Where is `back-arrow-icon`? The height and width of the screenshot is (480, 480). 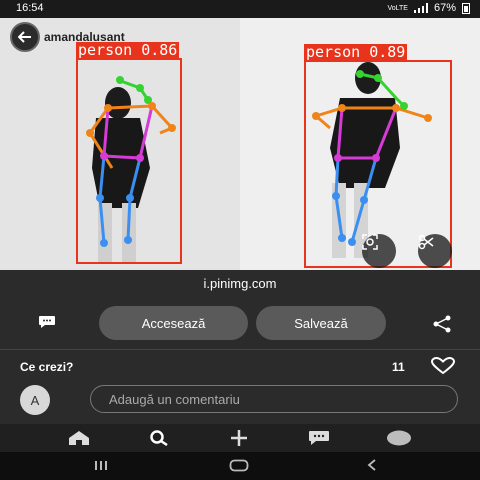 back-arrow-icon is located at coordinates (24, 37).